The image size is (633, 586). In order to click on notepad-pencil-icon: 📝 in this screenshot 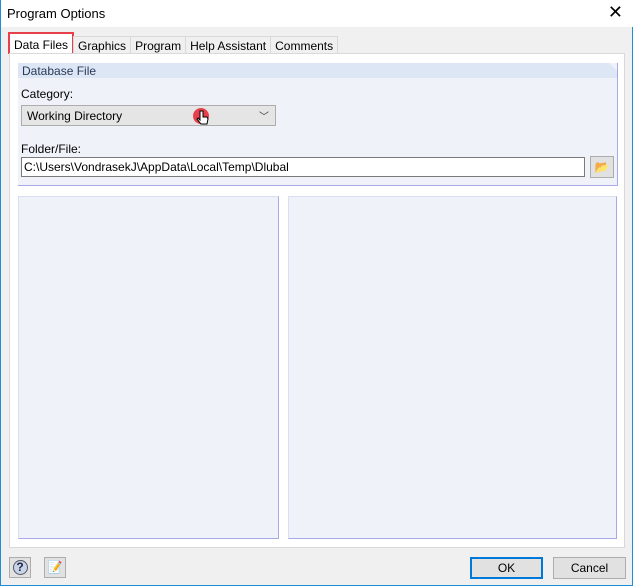, I will do `click(55, 567)`.